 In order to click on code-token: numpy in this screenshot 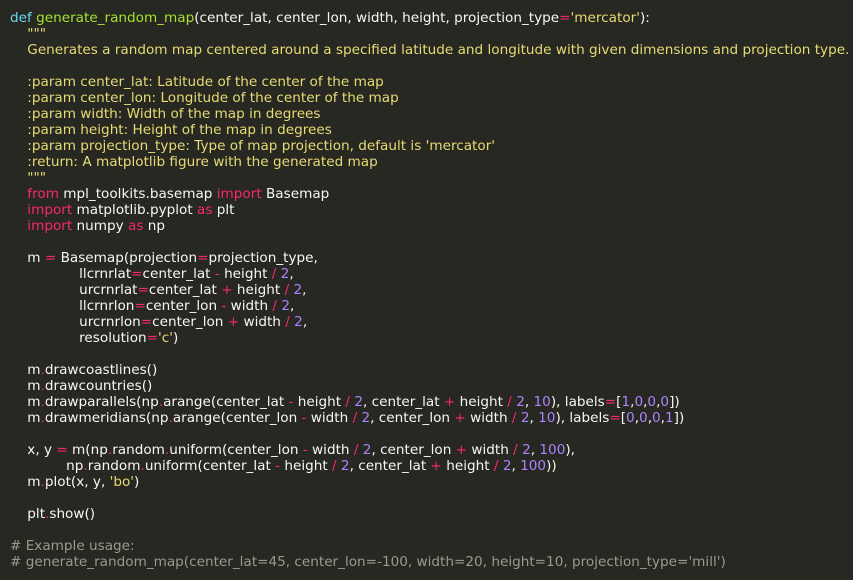, I will do `click(100, 226)`.